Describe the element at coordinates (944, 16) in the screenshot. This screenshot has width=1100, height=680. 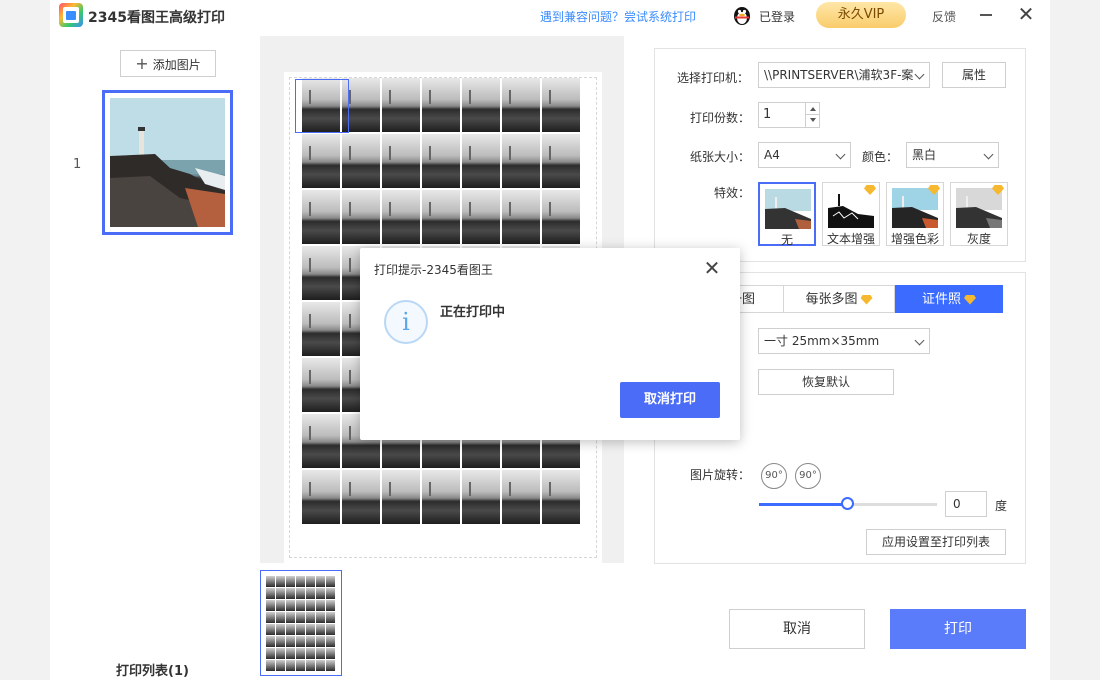
I see `feedback-link: 反馈` at that location.